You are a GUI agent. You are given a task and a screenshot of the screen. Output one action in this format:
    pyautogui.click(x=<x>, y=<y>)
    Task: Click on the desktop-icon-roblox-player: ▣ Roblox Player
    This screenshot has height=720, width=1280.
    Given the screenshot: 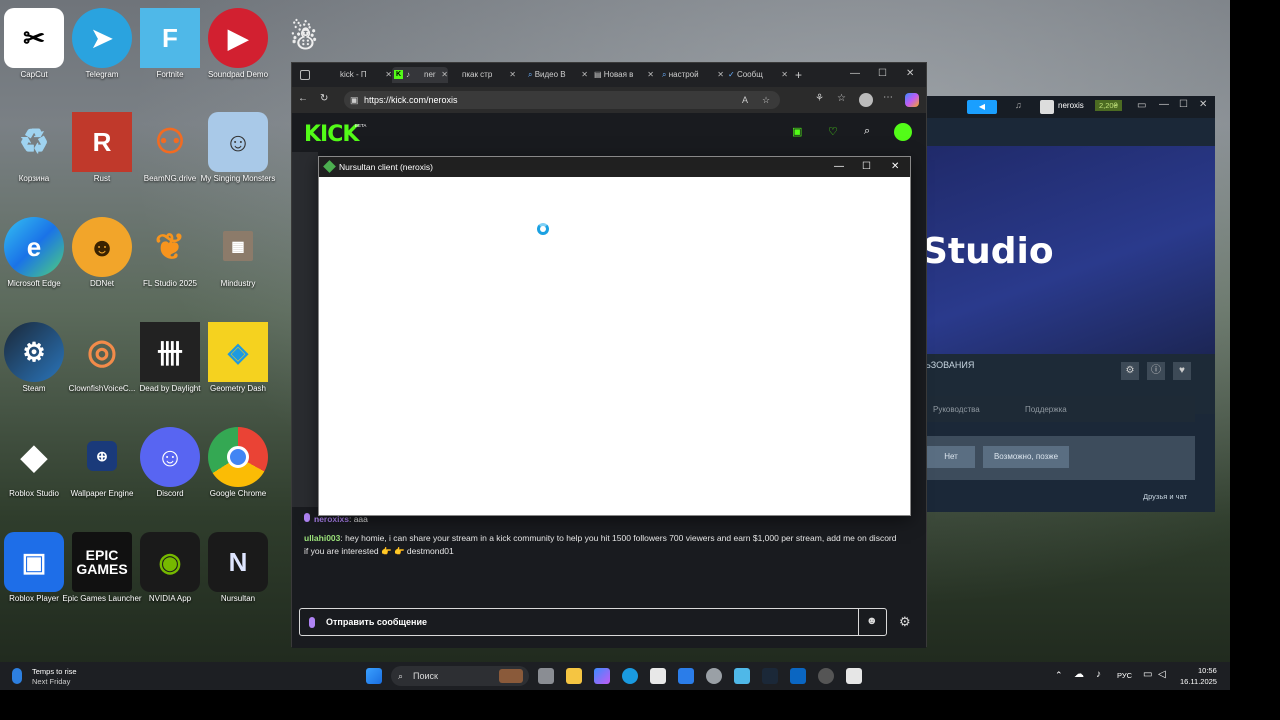 What is the action you would take?
    pyautogui.click(x=34, y=576)
    